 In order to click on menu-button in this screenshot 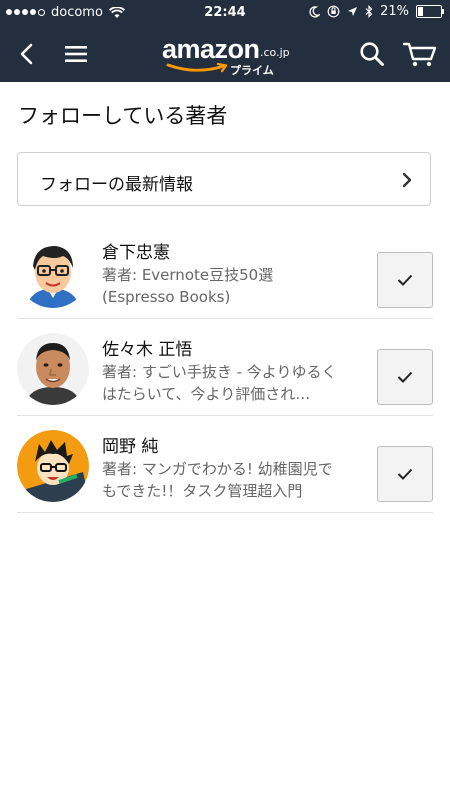, I will do `click(76, 54)`.